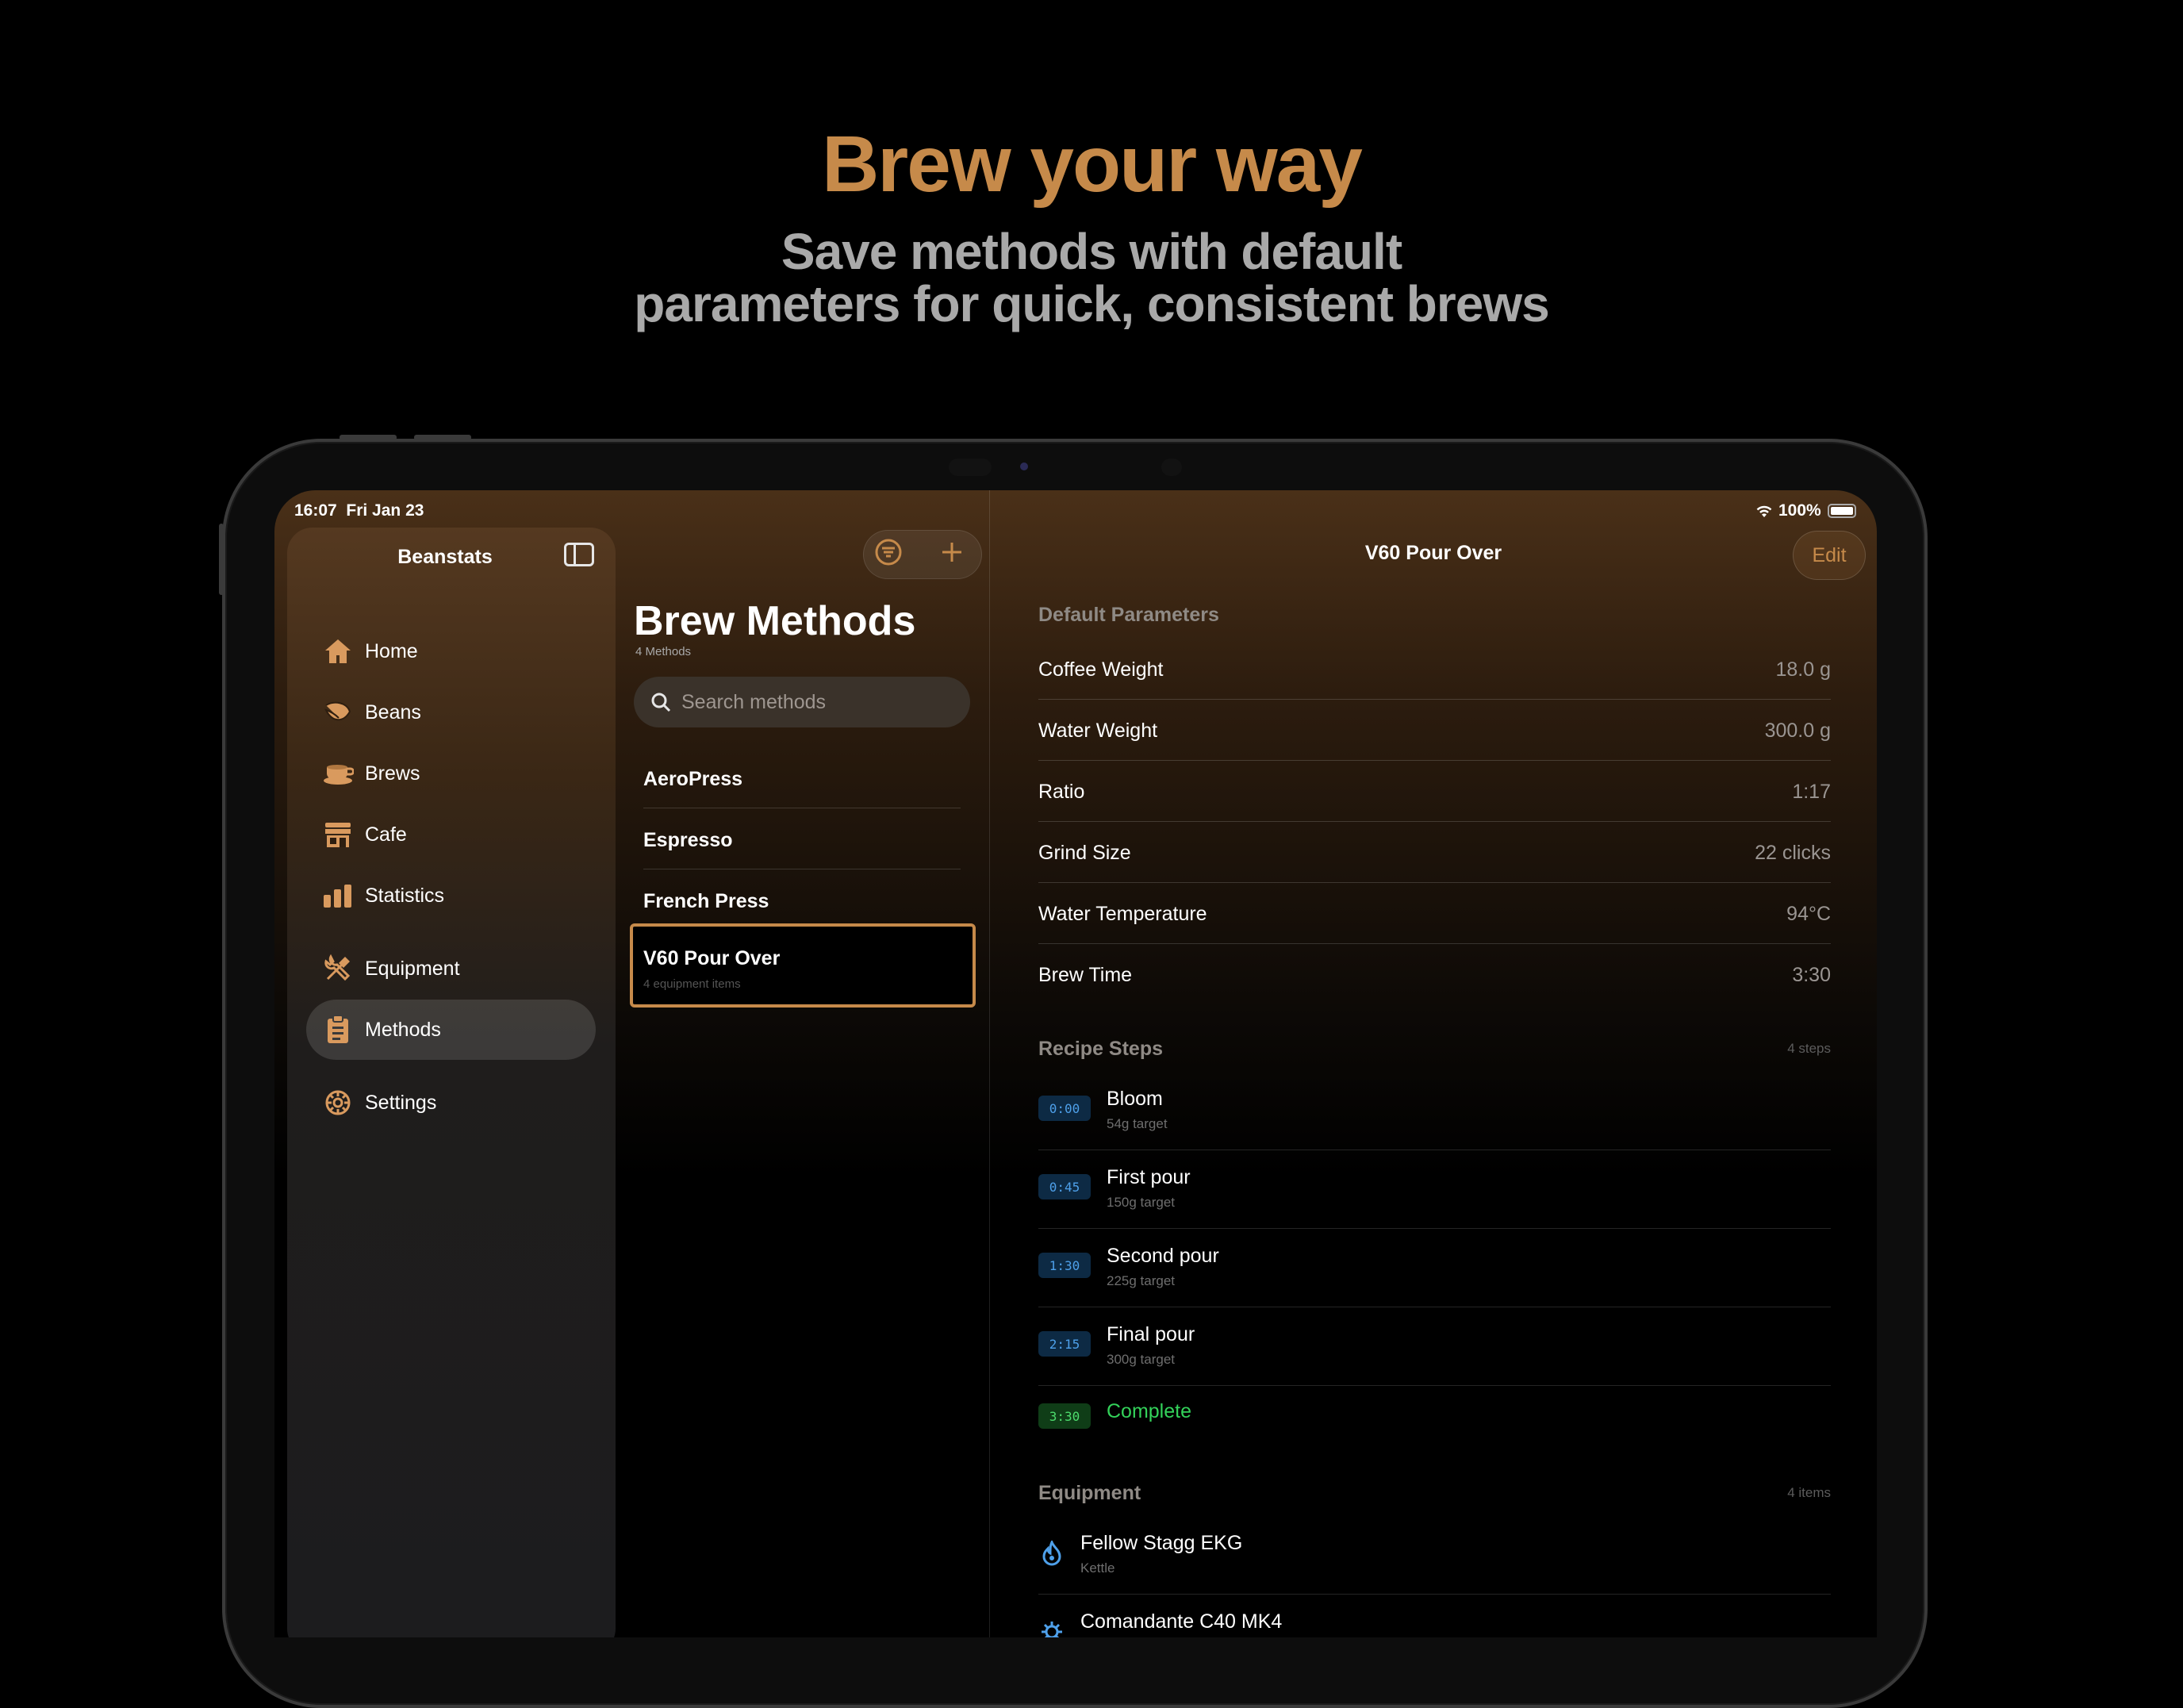 This screenshot has height=1708, width=2183. I want to click on detail-title: V60 Pour Over, so click(1433, 553).